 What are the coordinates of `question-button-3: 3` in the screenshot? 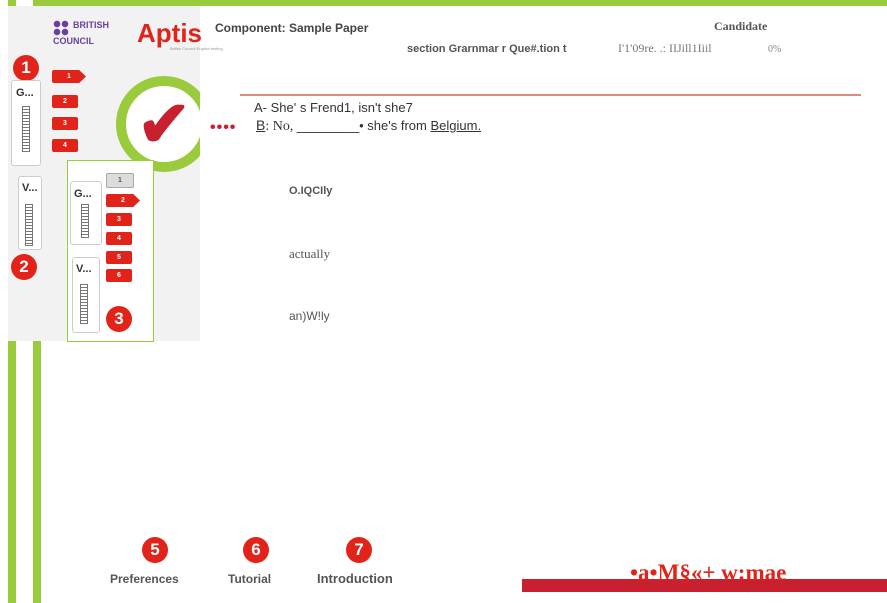 It's located at (65, 123).